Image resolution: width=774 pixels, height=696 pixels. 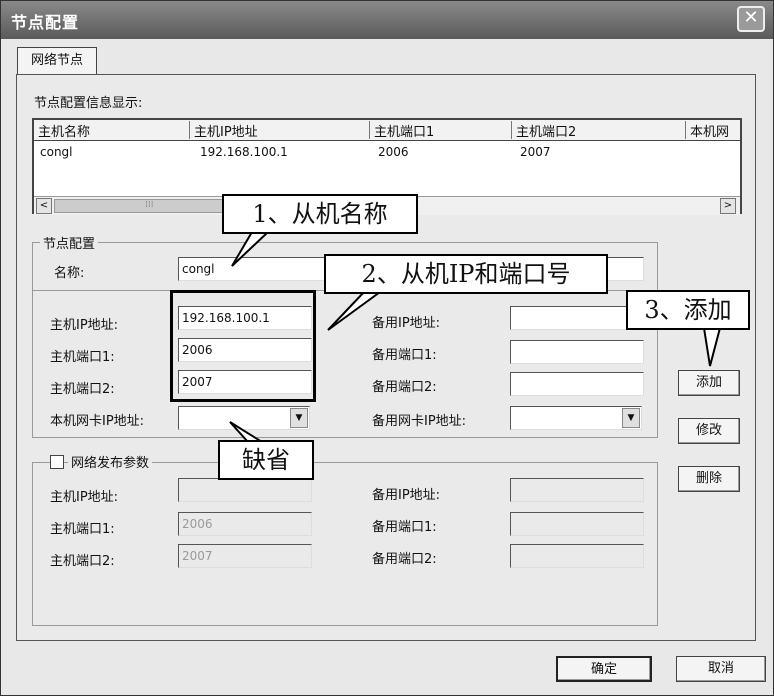 I want to click on annotation-add-step: 3、添加, so click(x=688, y=310).